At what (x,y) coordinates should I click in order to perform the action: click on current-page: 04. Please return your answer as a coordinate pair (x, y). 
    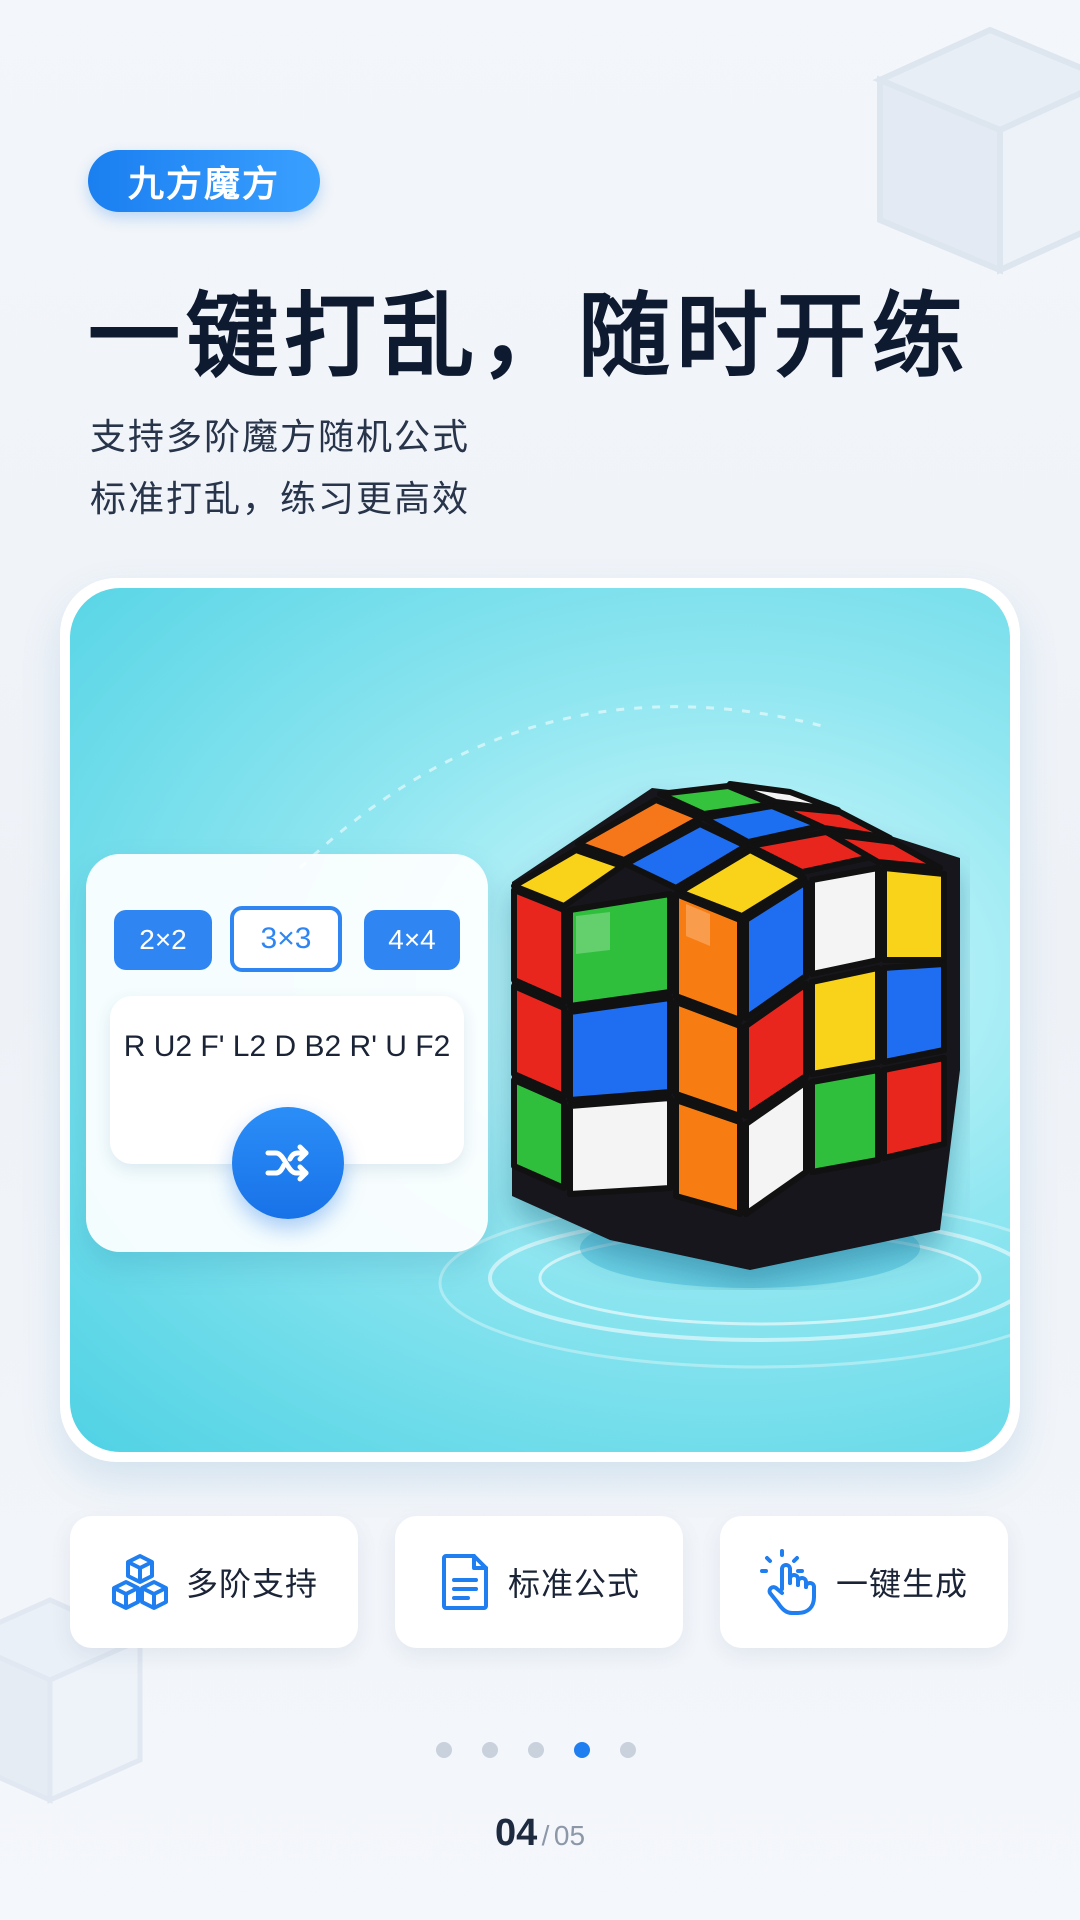
    Looking at the image, I should click on (516, 1833).